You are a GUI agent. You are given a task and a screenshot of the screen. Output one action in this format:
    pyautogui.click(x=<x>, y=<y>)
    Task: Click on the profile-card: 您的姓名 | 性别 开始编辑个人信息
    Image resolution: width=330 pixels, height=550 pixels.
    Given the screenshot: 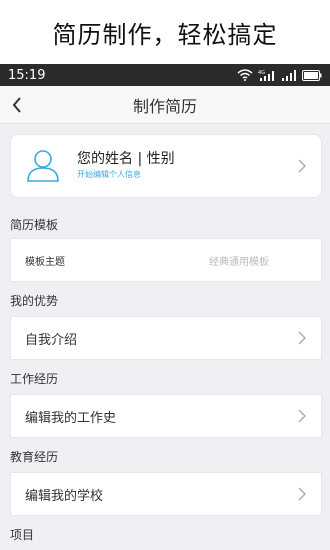 What is the action you would take?
    pyautogui.click(x=166, y=166)
    